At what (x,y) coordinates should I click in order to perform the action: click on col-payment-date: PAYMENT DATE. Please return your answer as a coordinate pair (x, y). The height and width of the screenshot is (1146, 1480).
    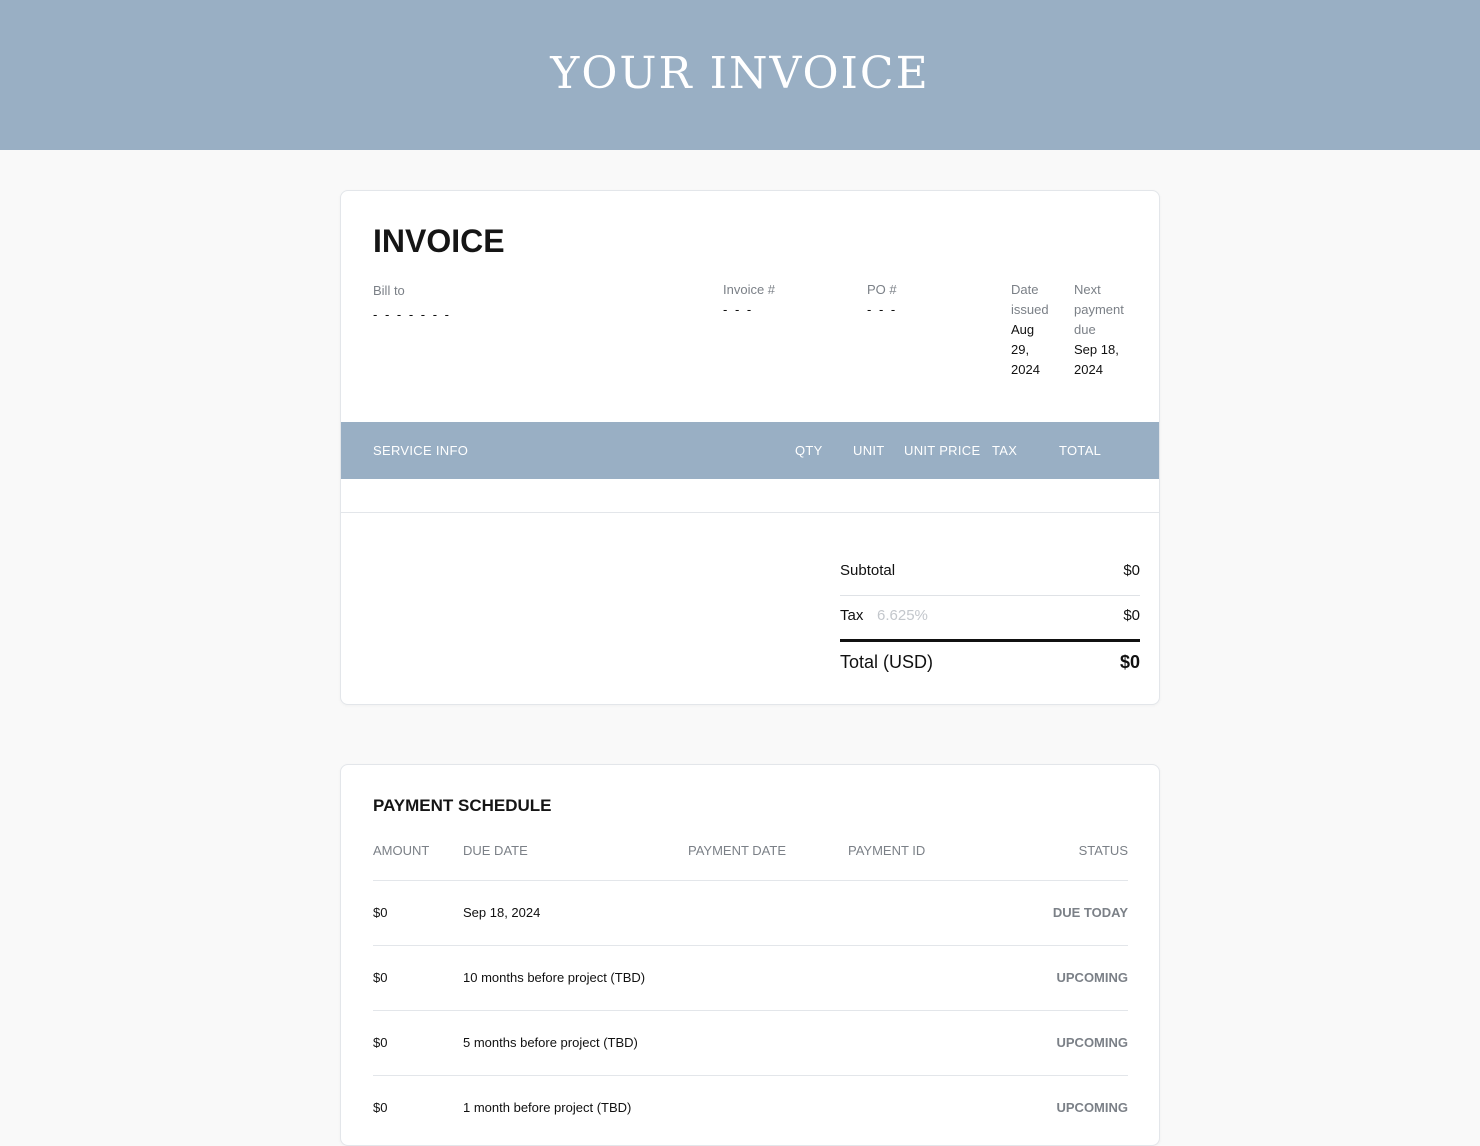
    Looking at the image, I should click on (737, 850).